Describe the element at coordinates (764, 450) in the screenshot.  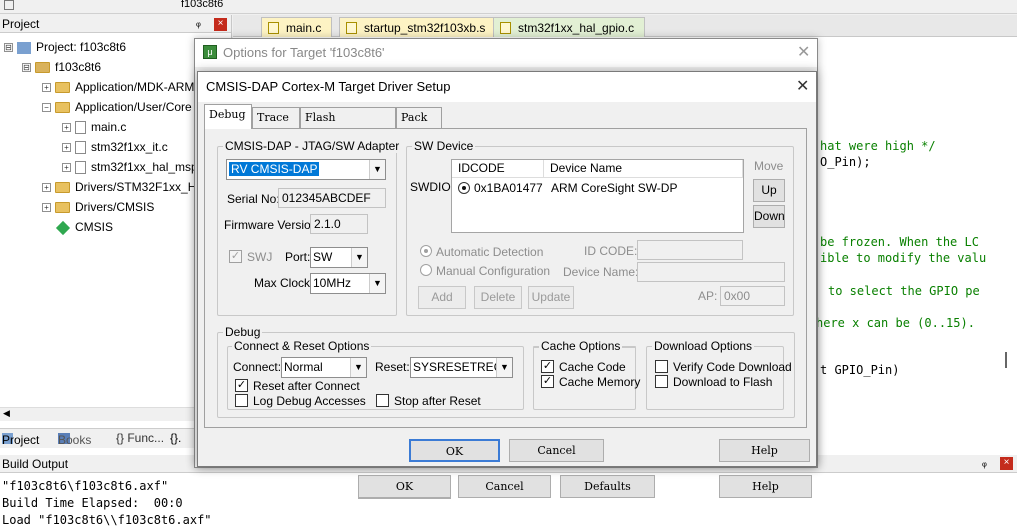
I see `help-button: Help` at that location.